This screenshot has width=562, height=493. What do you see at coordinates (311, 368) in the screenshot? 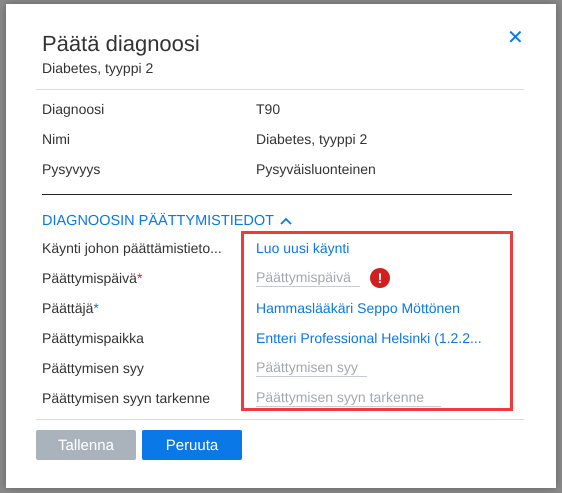
I see `input-field: Päättymisen syy` at bounding box center [311, 368].